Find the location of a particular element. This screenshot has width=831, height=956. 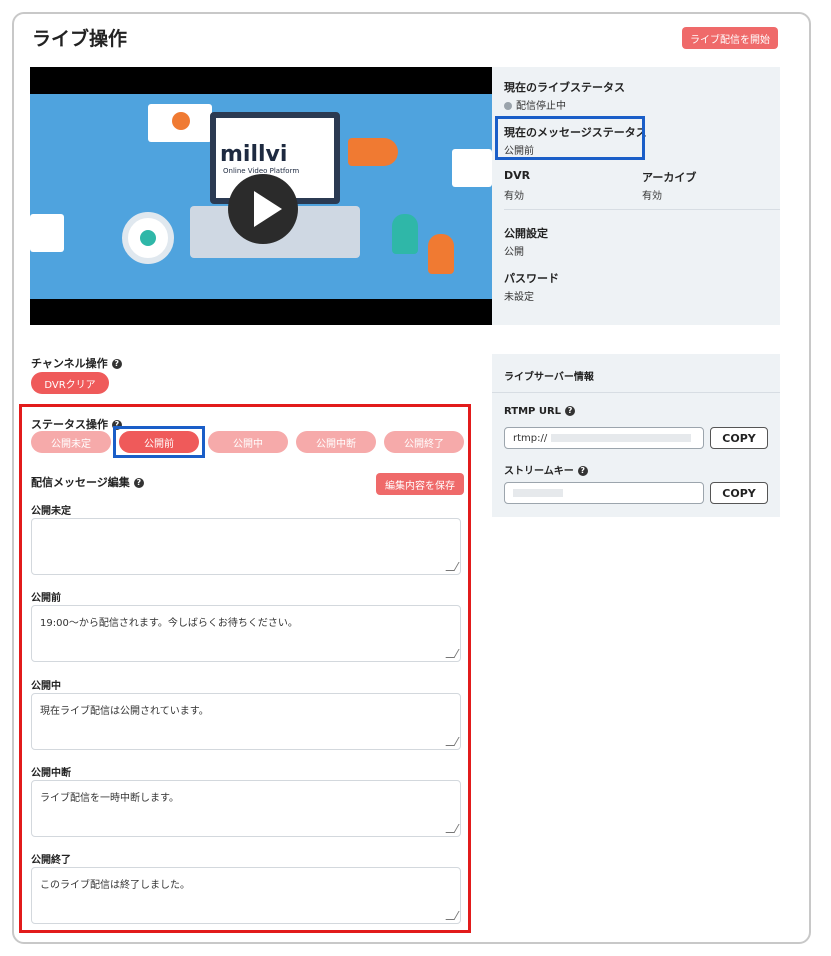

message-label-ended: 公開終了 is located at coordinates (51, 860).